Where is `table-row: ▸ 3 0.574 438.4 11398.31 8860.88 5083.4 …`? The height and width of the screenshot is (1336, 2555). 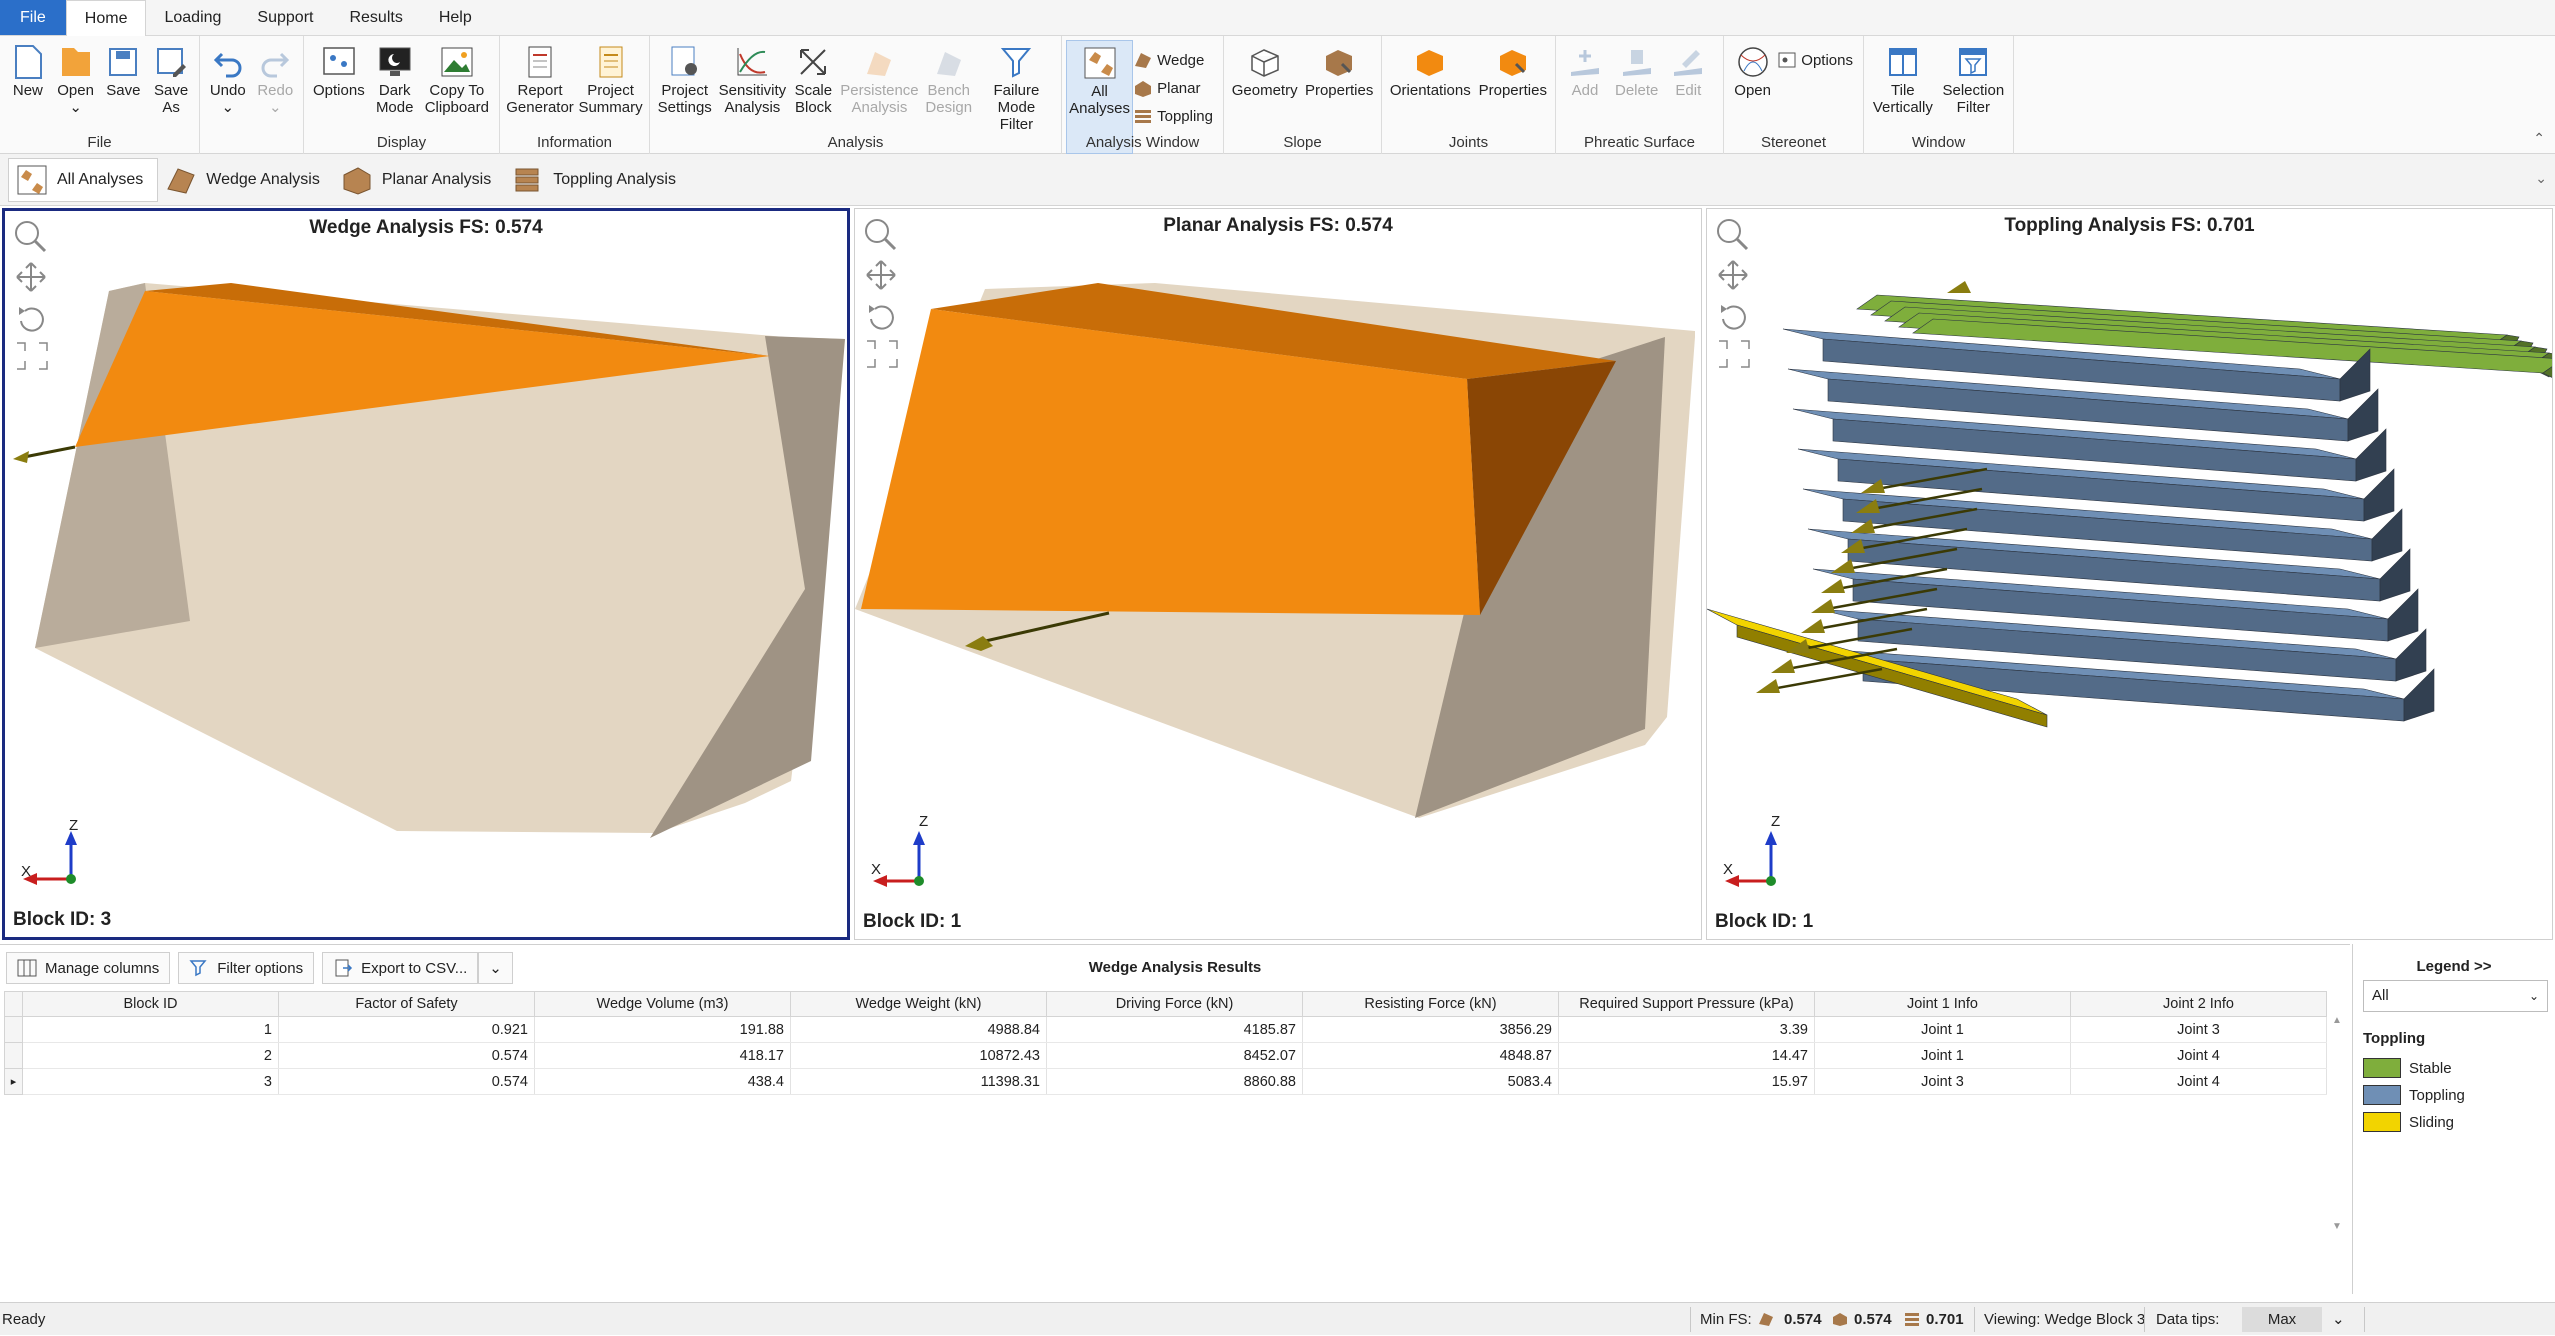 table-row: ▸ 3 0.574 438.4 11398.31 8860.88 5083.4 … is located at coordinates (1165, 1081).